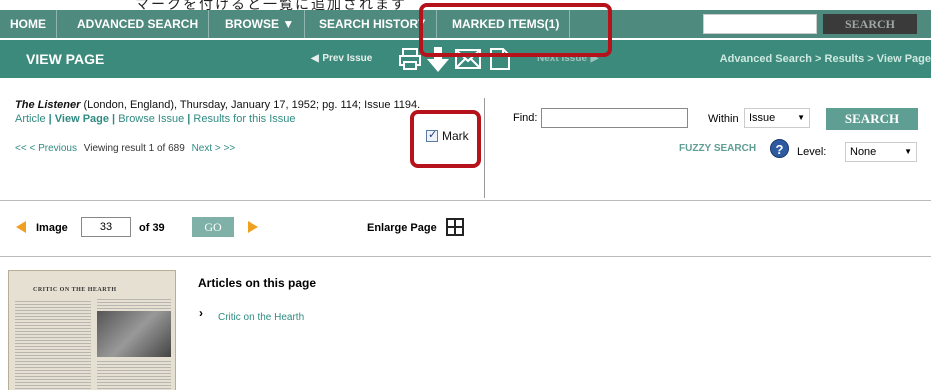  What do you see at coordinates (465, 228) in the screenshot?
I see `image-navigation-bar: Image 33 of 39 GO Enlarge Page` at bounding box center [465, 228].